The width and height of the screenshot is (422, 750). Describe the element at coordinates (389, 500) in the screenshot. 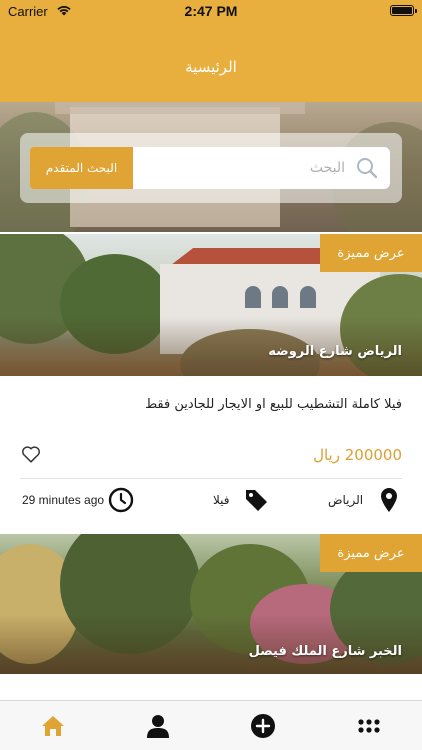

I see `location-pin-icon` at that location.